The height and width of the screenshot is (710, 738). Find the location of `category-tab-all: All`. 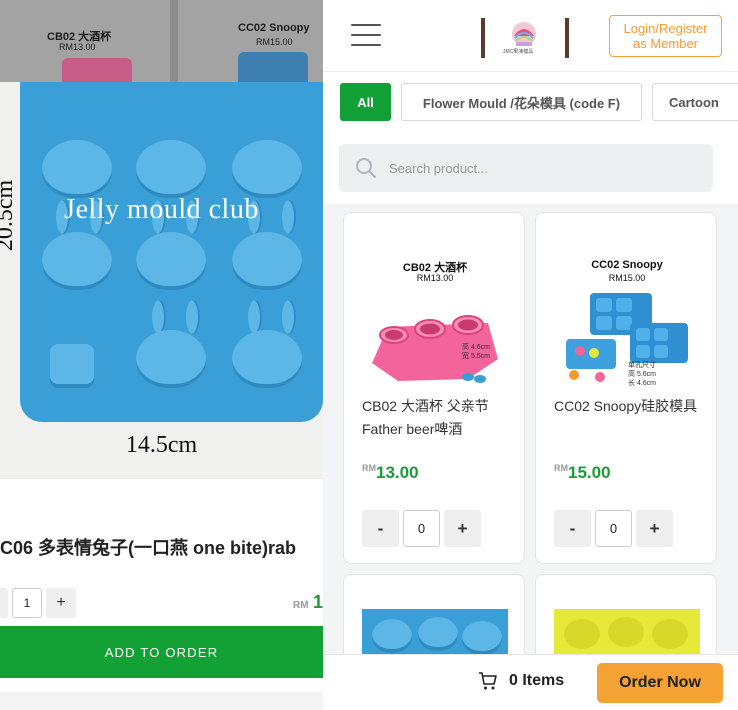

category-tab-all: All is located at coordinates (365, 102).